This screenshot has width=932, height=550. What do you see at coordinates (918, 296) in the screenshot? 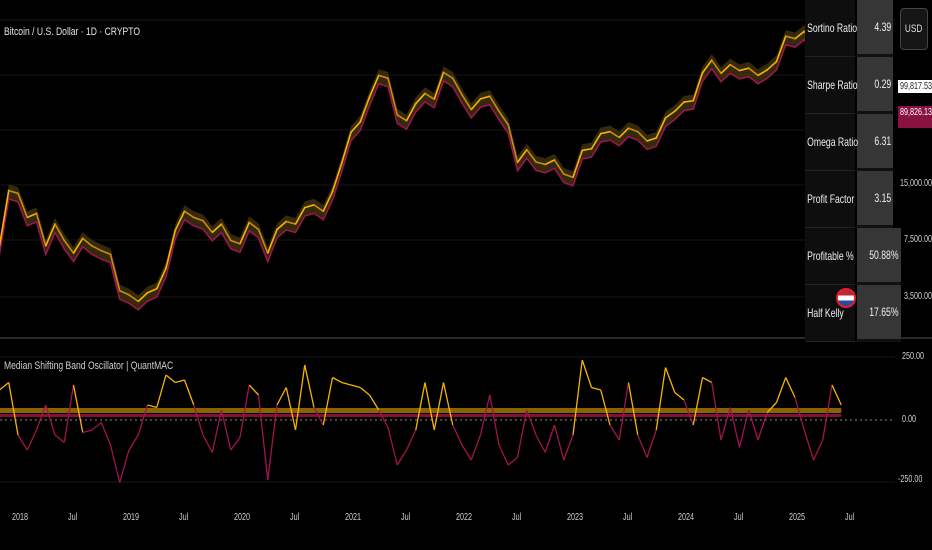
I see `price-tick: 3,500.00` at bounding box center [918, 296].